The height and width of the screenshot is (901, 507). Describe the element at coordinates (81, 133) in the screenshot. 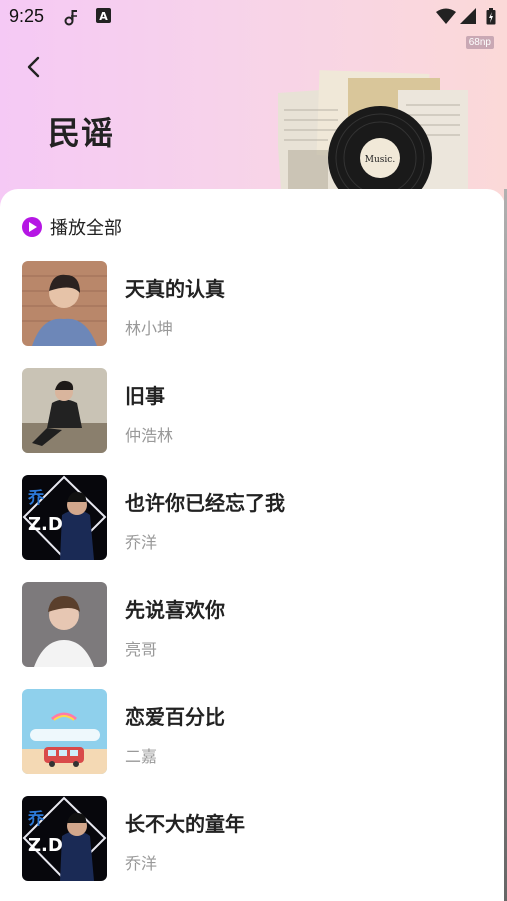

I see `page-title: 民谣` at that location.